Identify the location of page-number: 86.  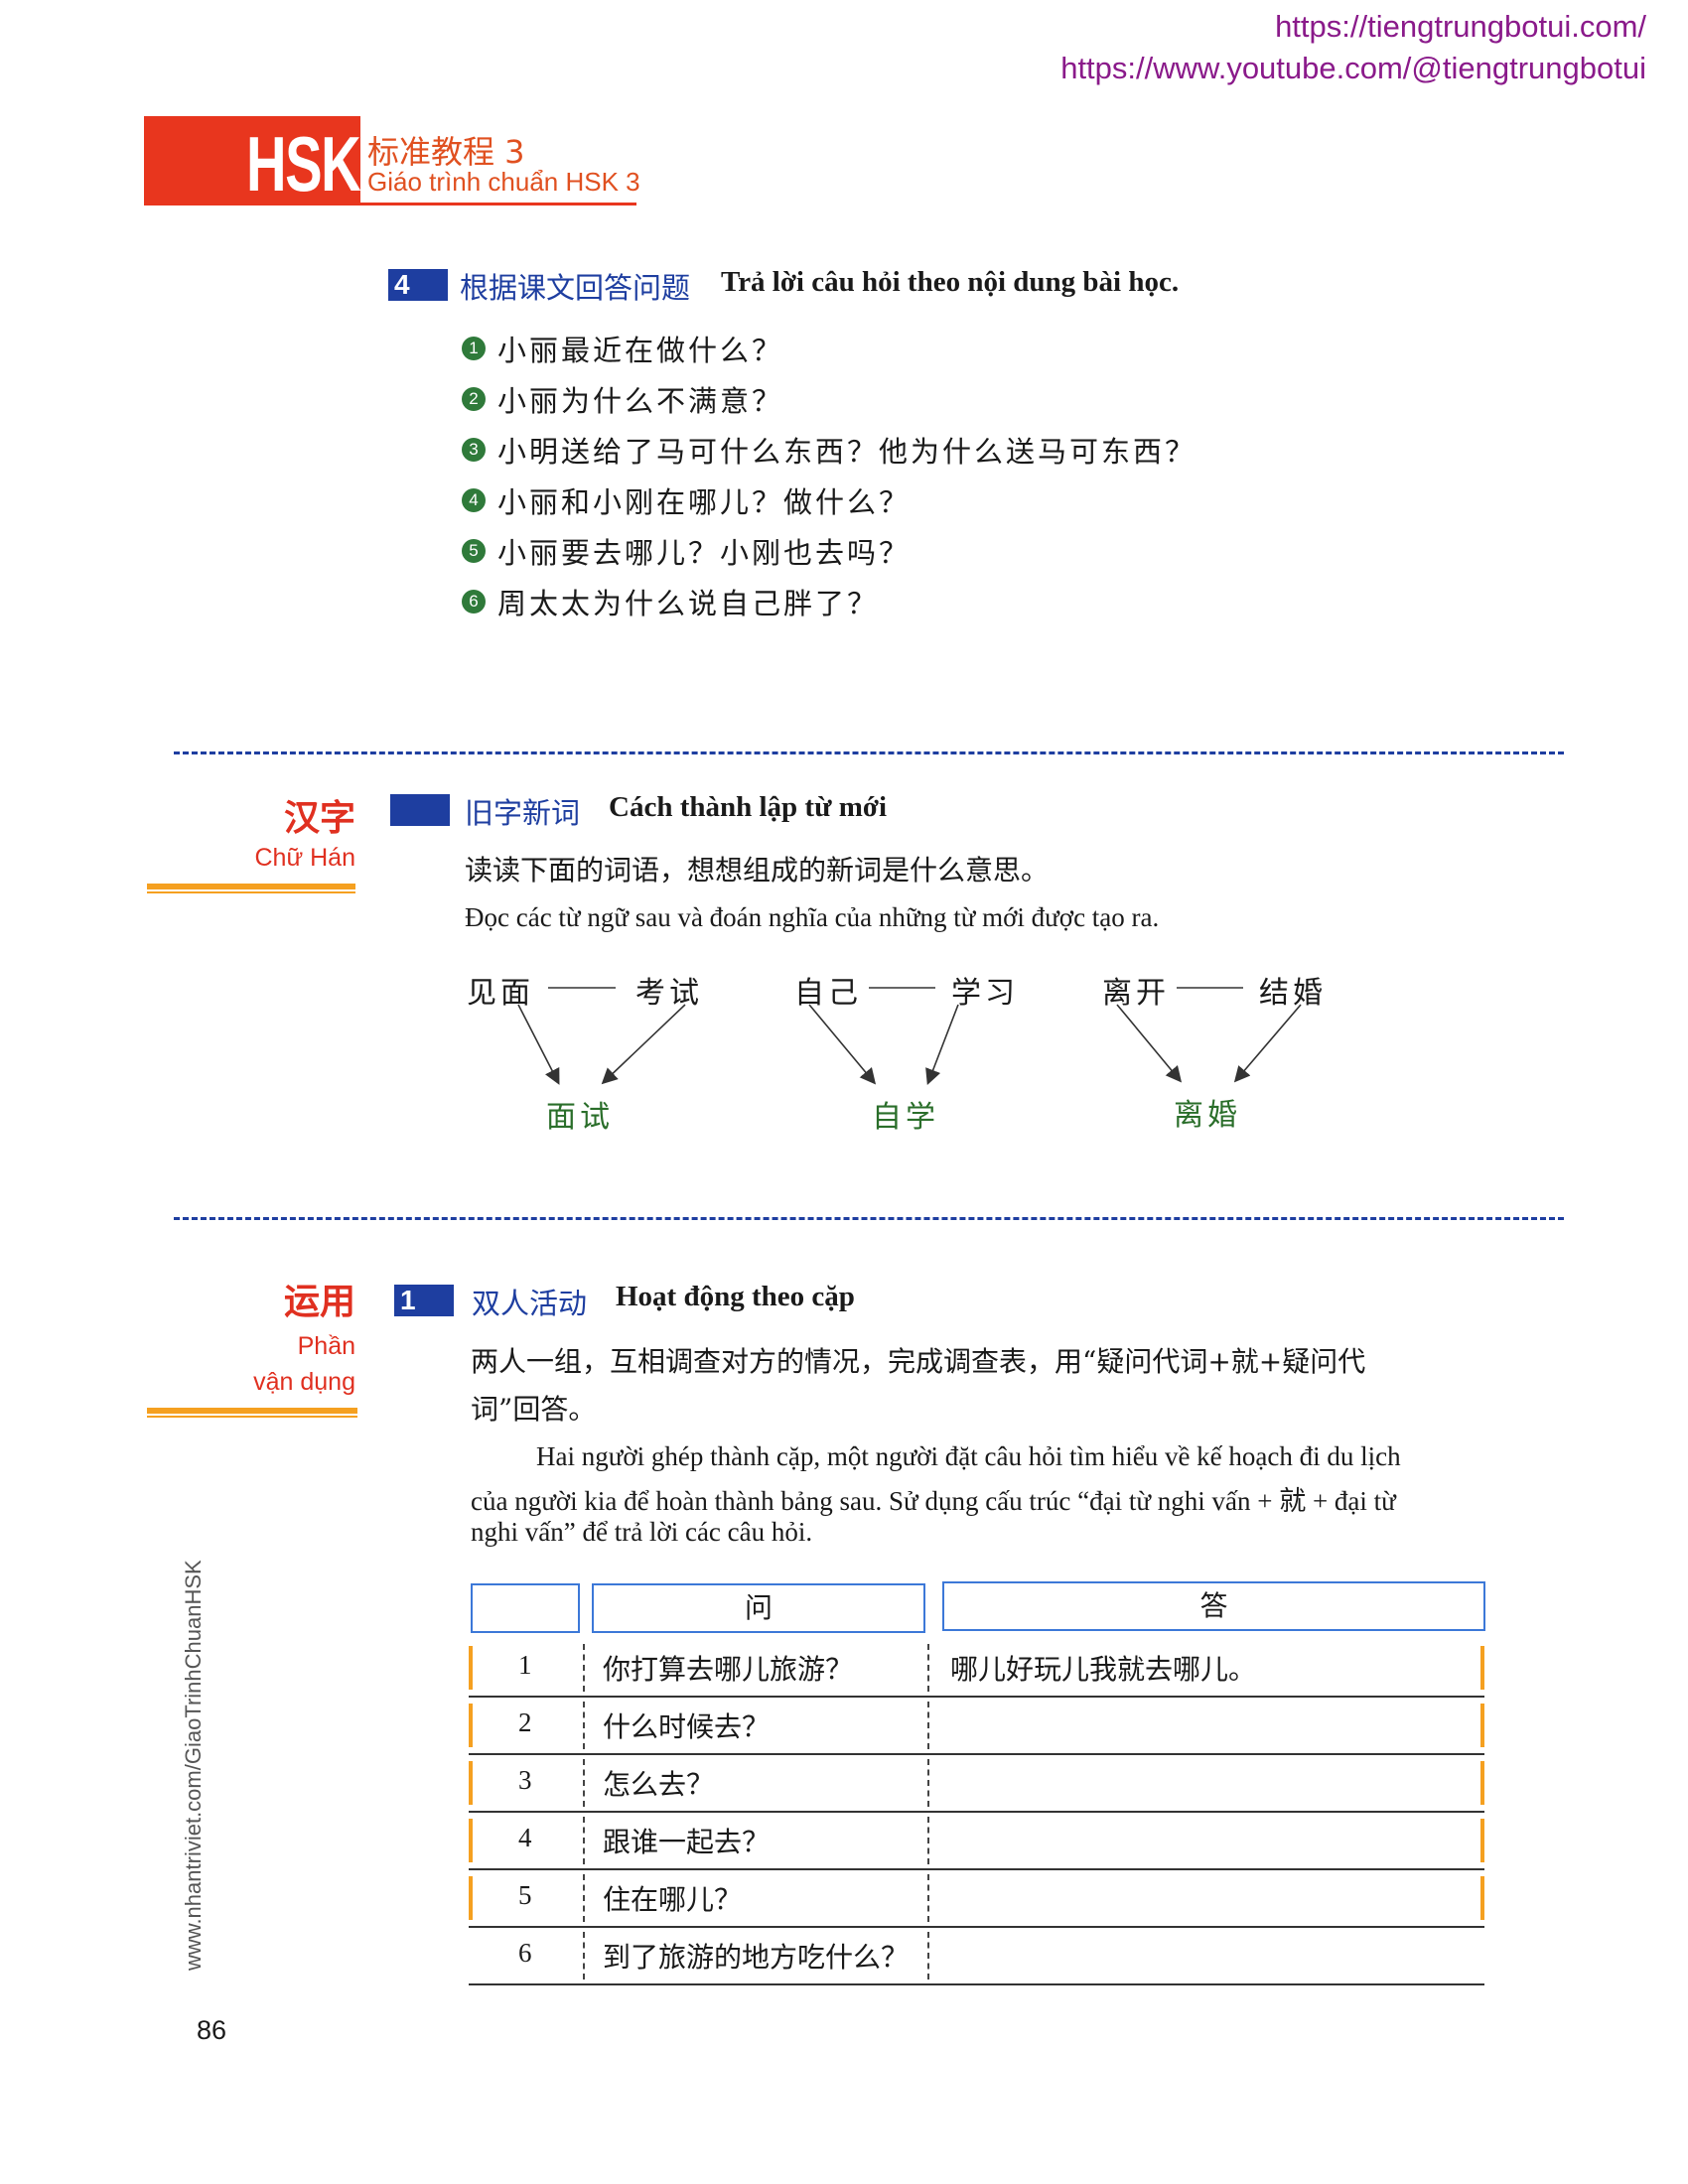
(212, 2030).